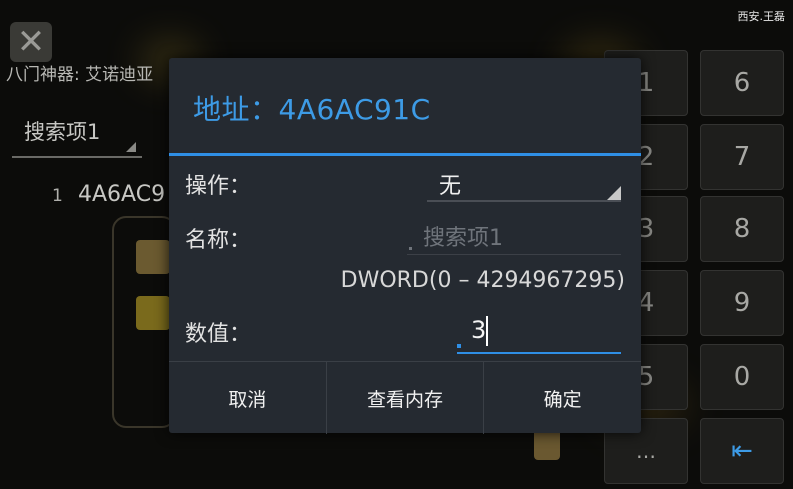 This screenshot has width=793, height=489. I want to click on divider, so click(77, 157).